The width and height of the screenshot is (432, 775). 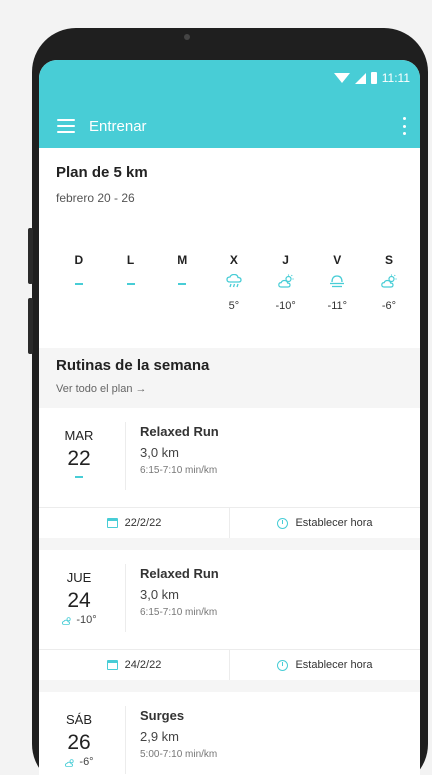 What do you see at coordinates (337, 260) in the screenshot?
I see `day-letter: V` at bounding box center [337, 260].